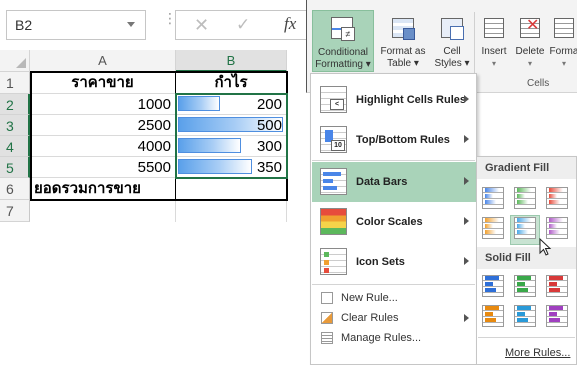  Describe the element at coordinates (103, 61) in the screenshot. I see `column-header-a: A` at that location.